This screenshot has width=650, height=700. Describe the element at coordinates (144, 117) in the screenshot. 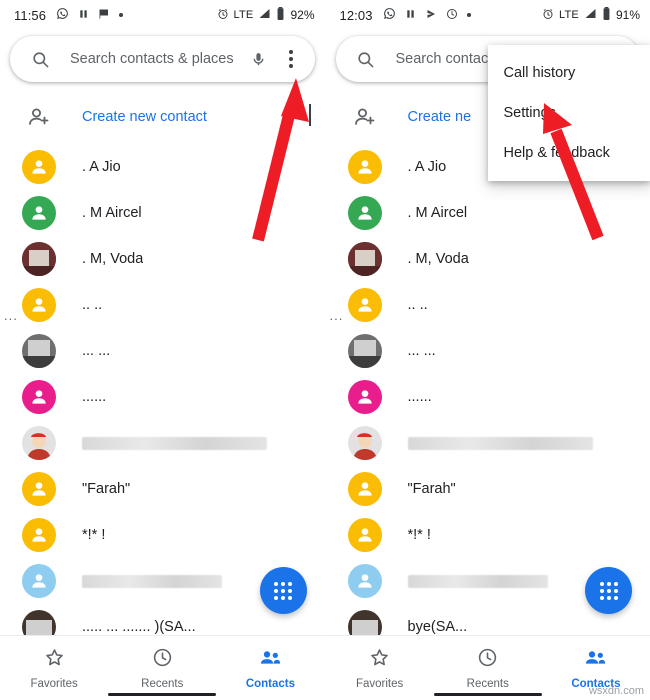

I see `create-new-contact-label: Create new contact` at that location.